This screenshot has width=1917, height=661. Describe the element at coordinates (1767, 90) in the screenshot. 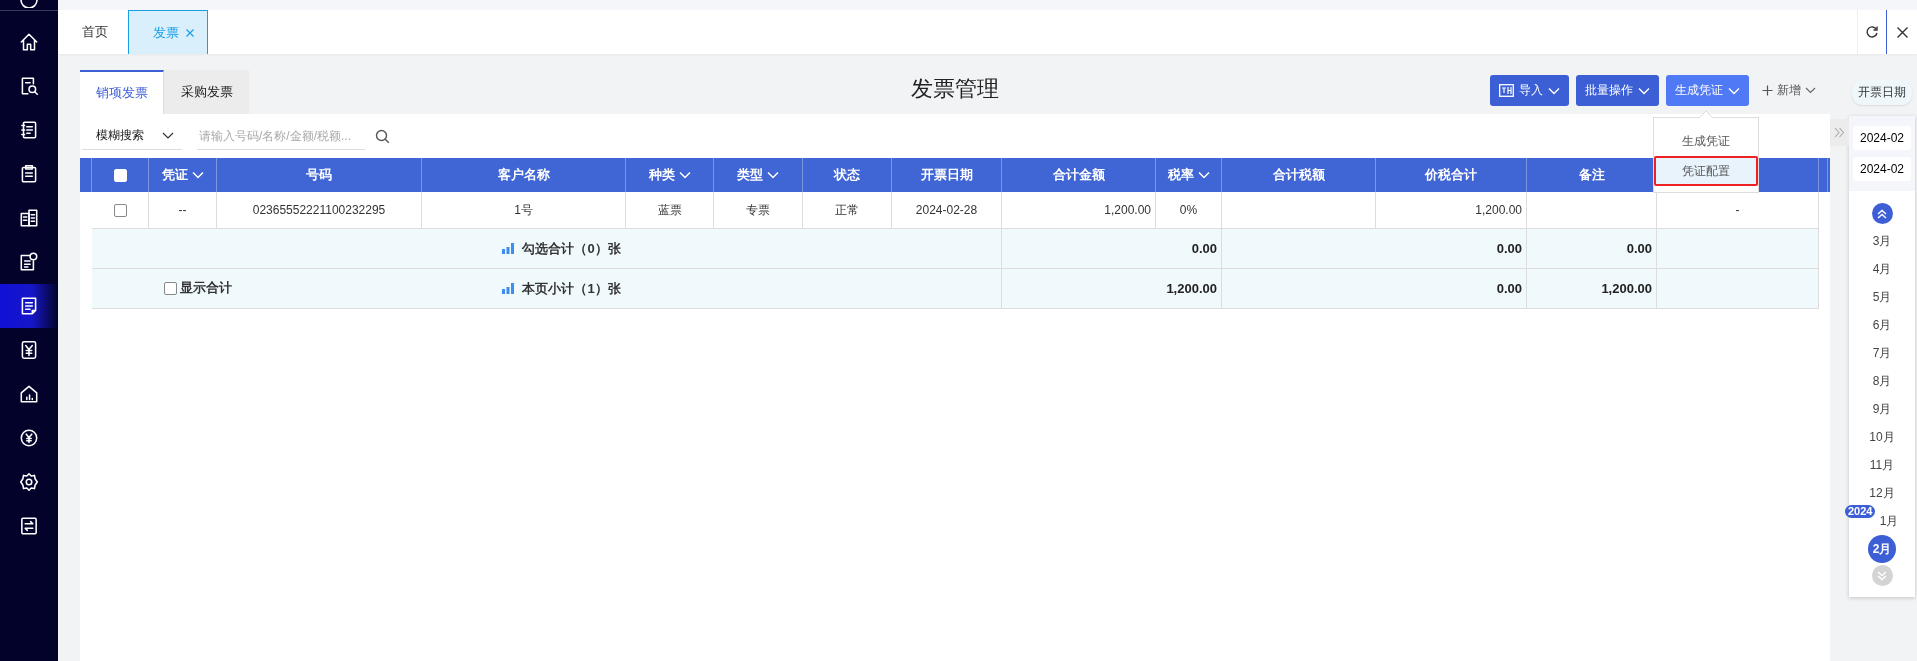

I see `plus-icon` at that location.